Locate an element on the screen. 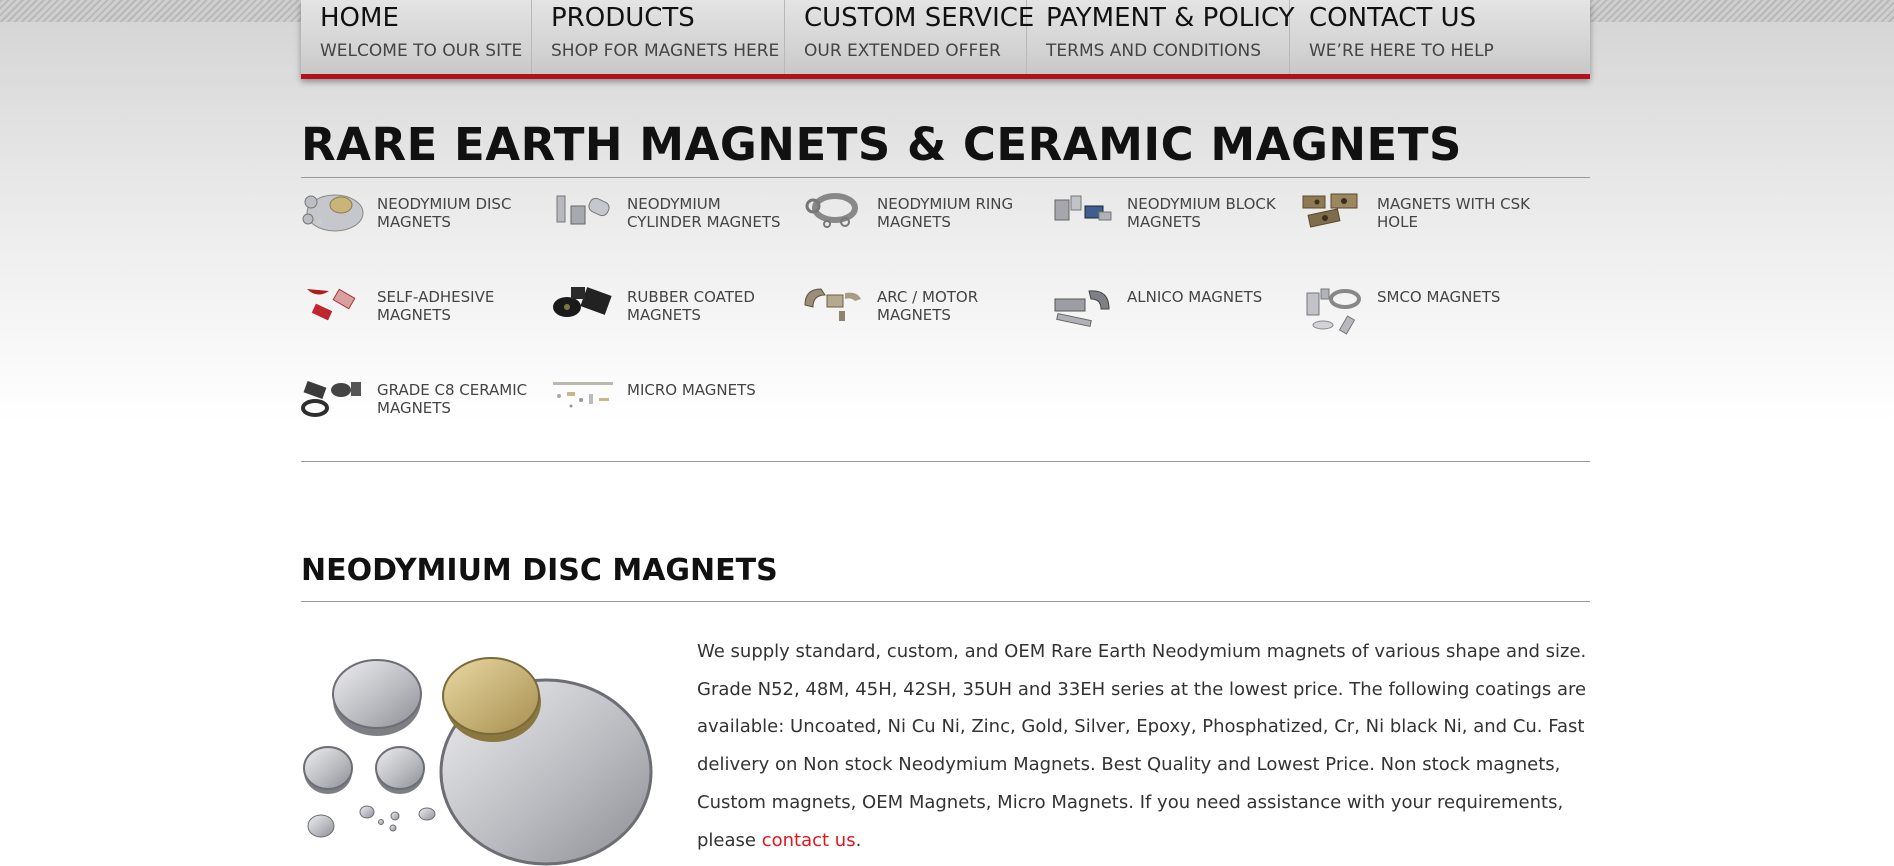 The width and height of the screenshot is (1894, 866). category-csk-hole: MAGNETS WITH CSK HOLE is located at coordinates (1421, 227).